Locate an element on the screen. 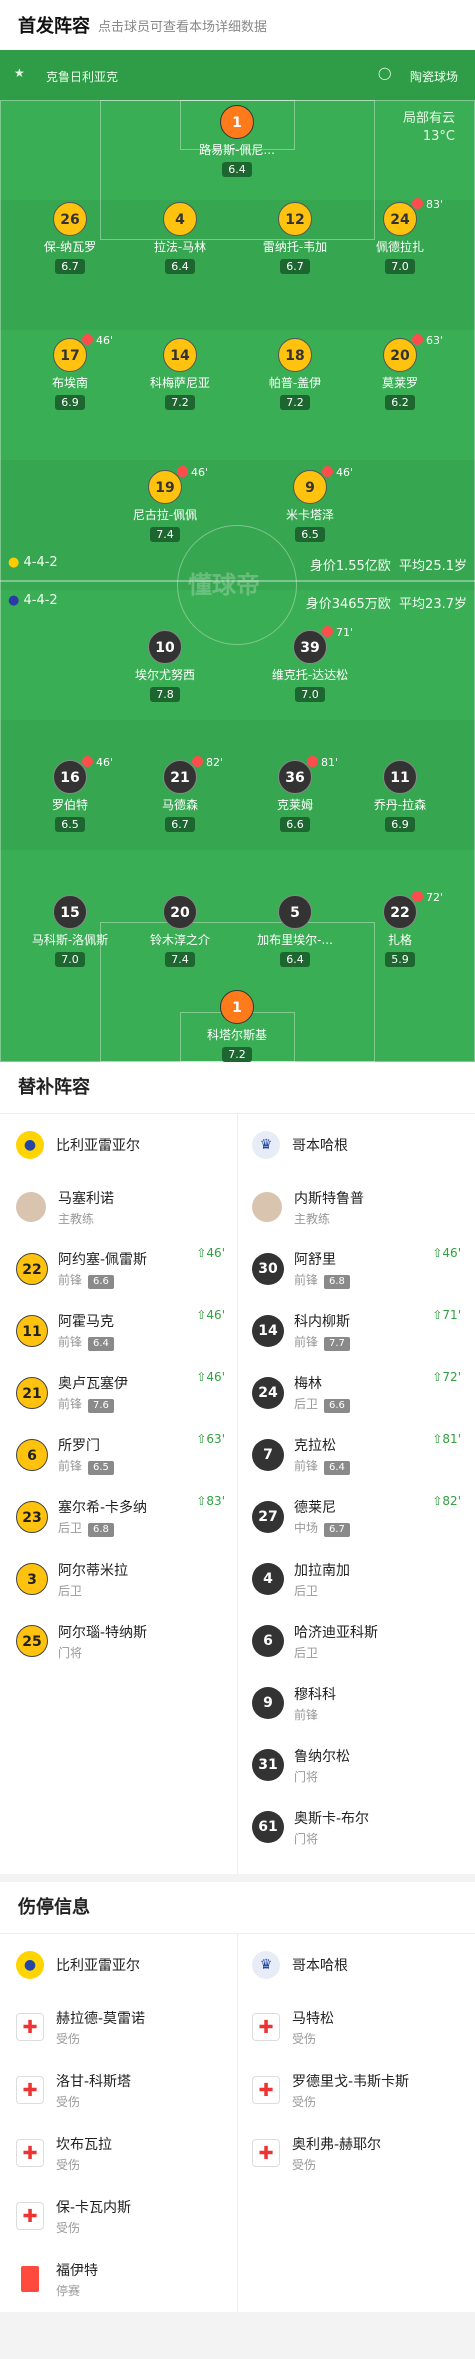 This screenshot has width=475, height=2359. injury-row: ✚ 洛甘-科斯塔 受伤 is located at coordinates (73, 2090).